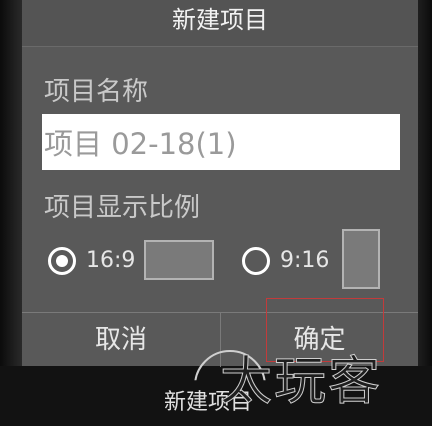  I want to click on ratio-16-9-label: 16:9, so click(110, 261).